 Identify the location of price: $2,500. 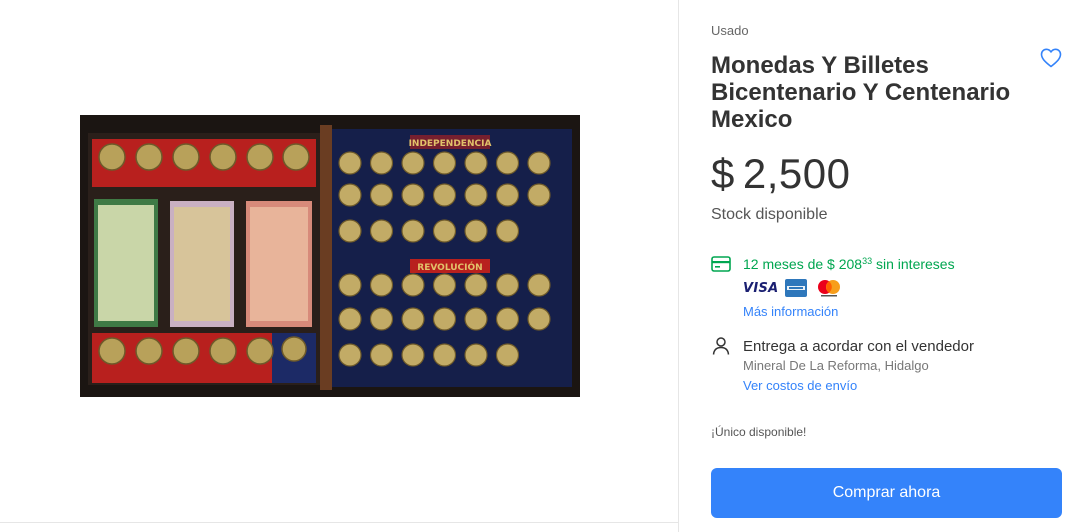
(780, 174).